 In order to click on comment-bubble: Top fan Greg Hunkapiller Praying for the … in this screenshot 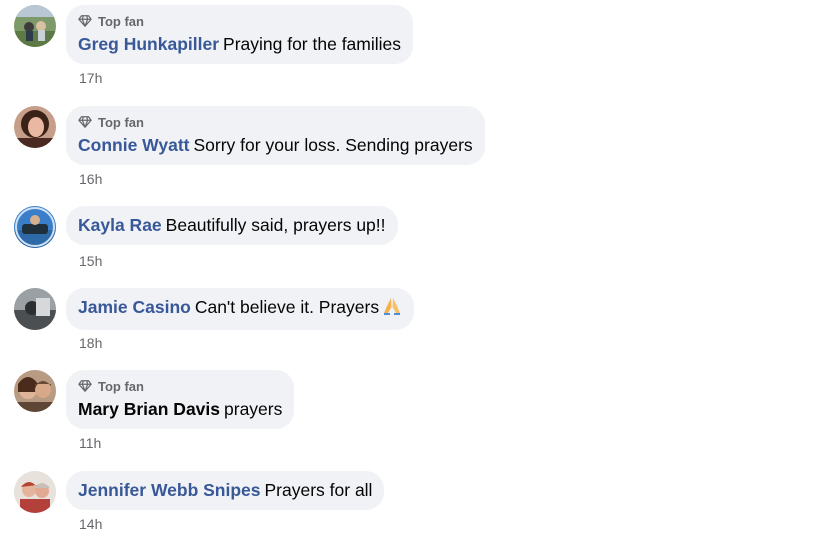, I will do `click(240, 34)`.